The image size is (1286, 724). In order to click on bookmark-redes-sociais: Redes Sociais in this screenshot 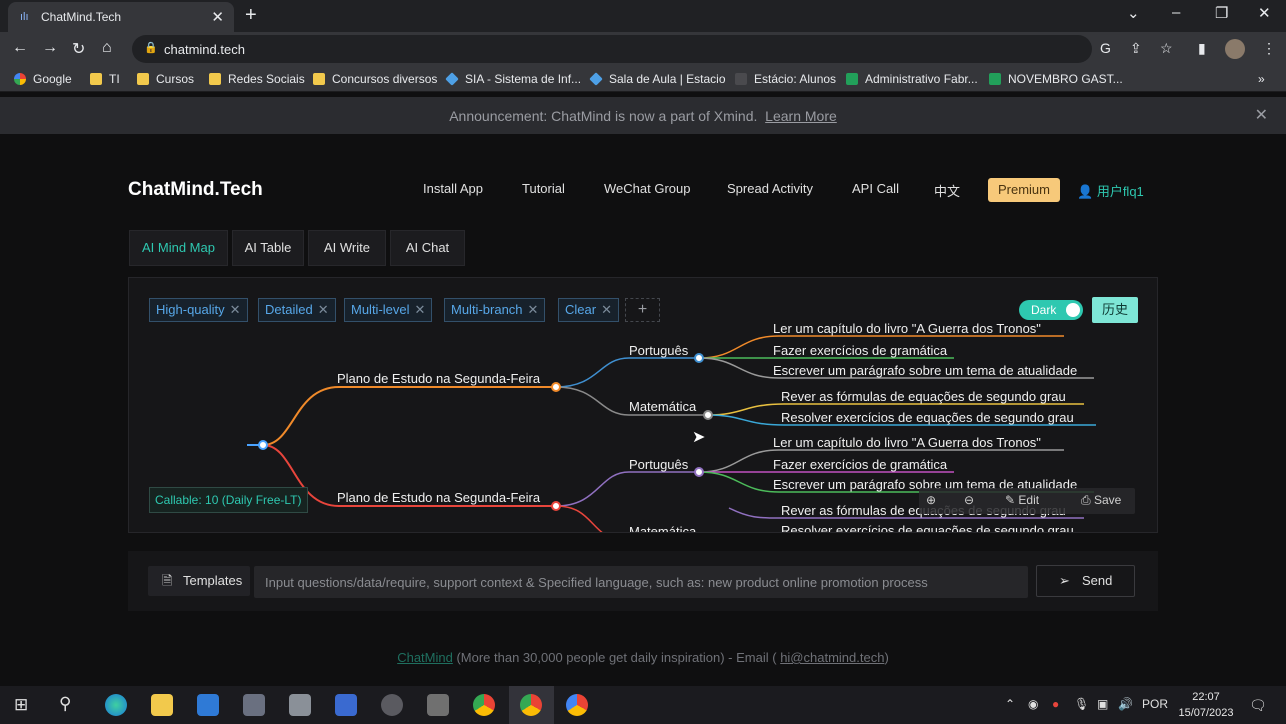, I will do `click(257, 79)`.